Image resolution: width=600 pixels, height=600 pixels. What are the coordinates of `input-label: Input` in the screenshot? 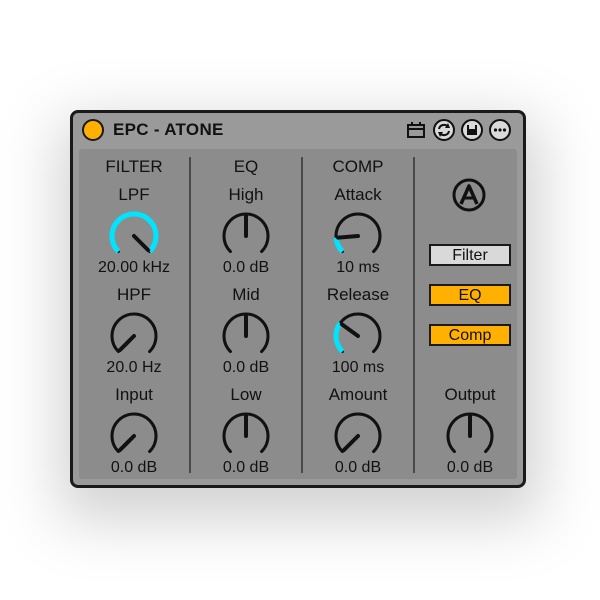 It's located at (134, 394).